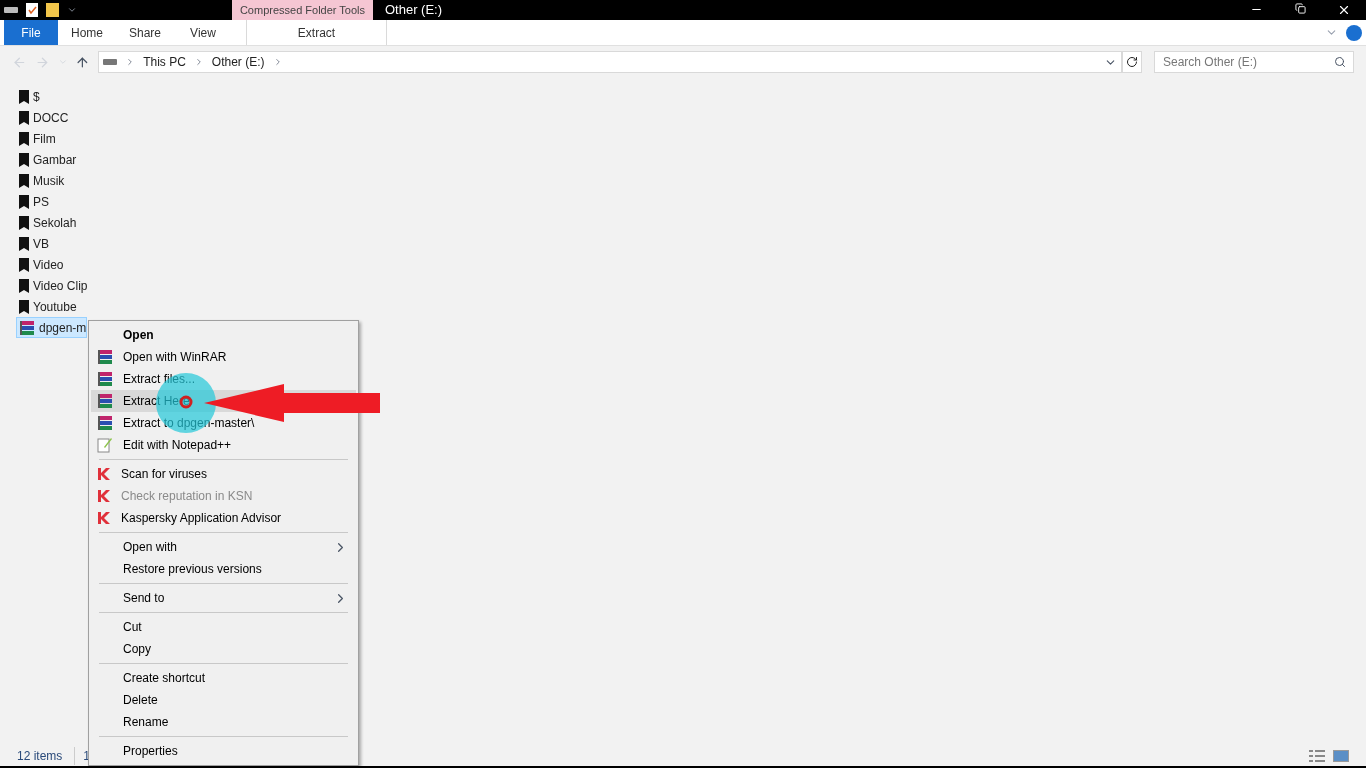  Describe the element at coordinates (164, 62) in the screenshot. I see `breadcrumb: This PC` at that location.